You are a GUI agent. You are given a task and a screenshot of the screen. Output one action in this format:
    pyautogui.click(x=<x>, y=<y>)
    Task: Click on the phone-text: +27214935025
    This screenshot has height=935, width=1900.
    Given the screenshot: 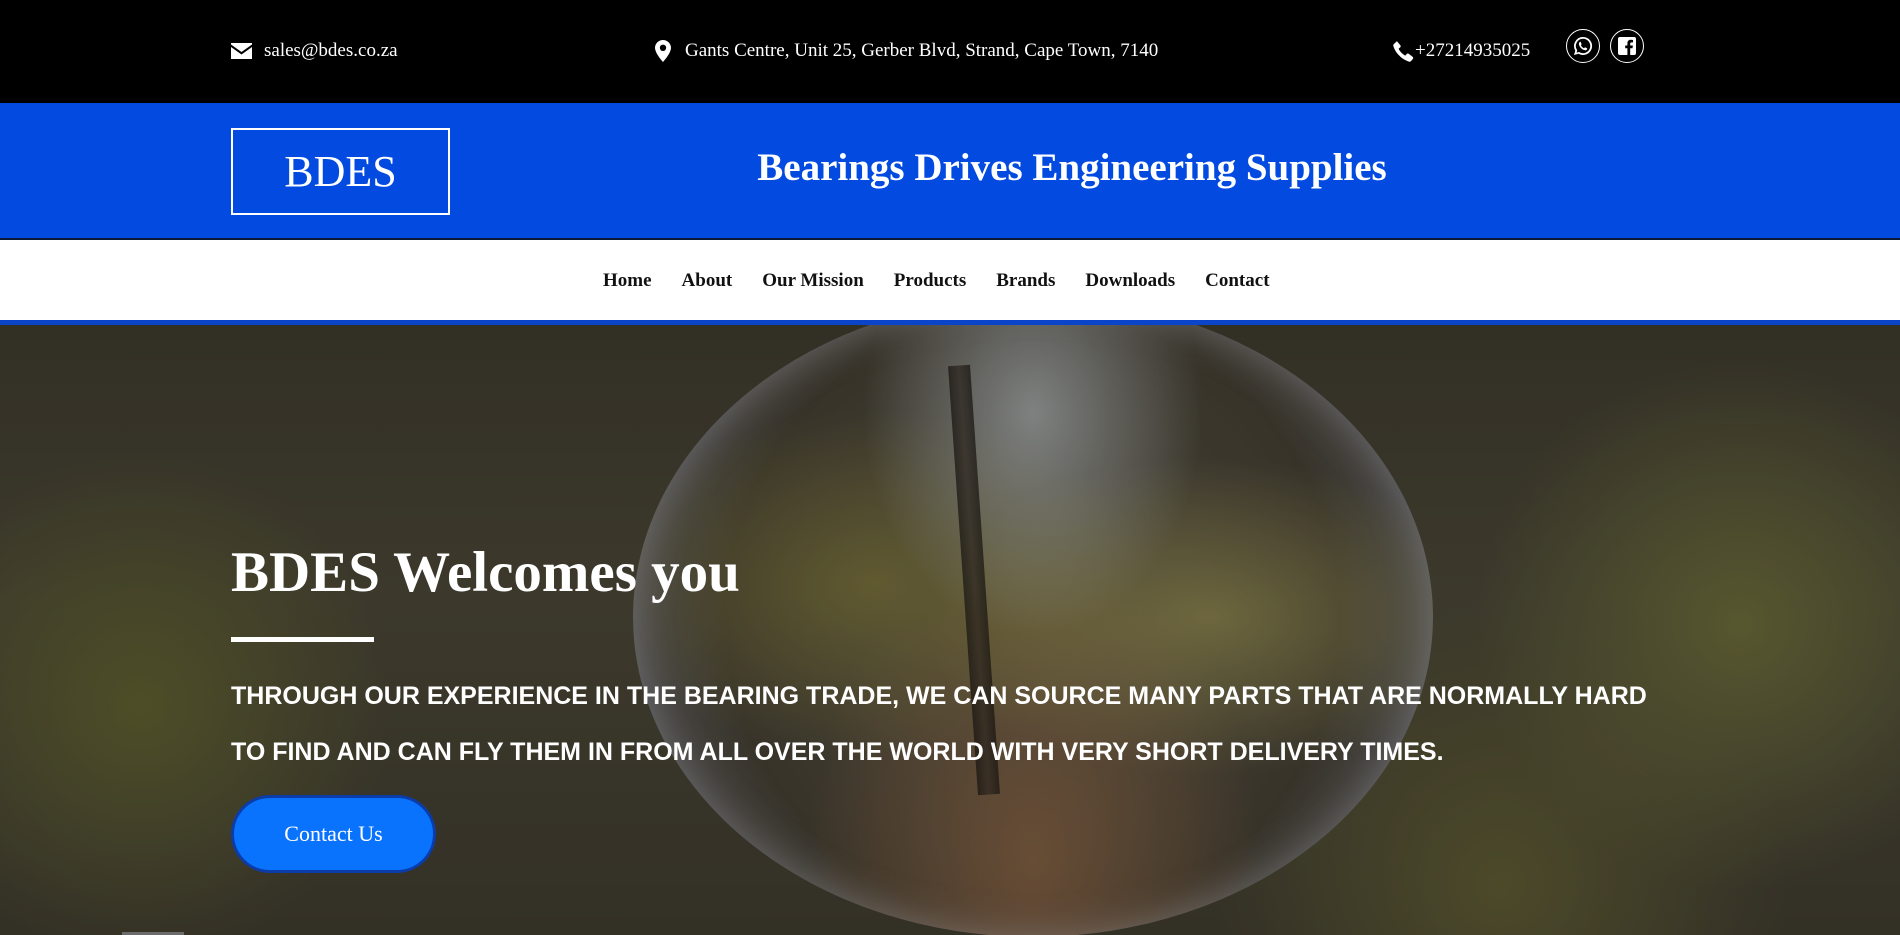 What is the action you would take?
    pyautogui.click(x=1473, y=50)
    